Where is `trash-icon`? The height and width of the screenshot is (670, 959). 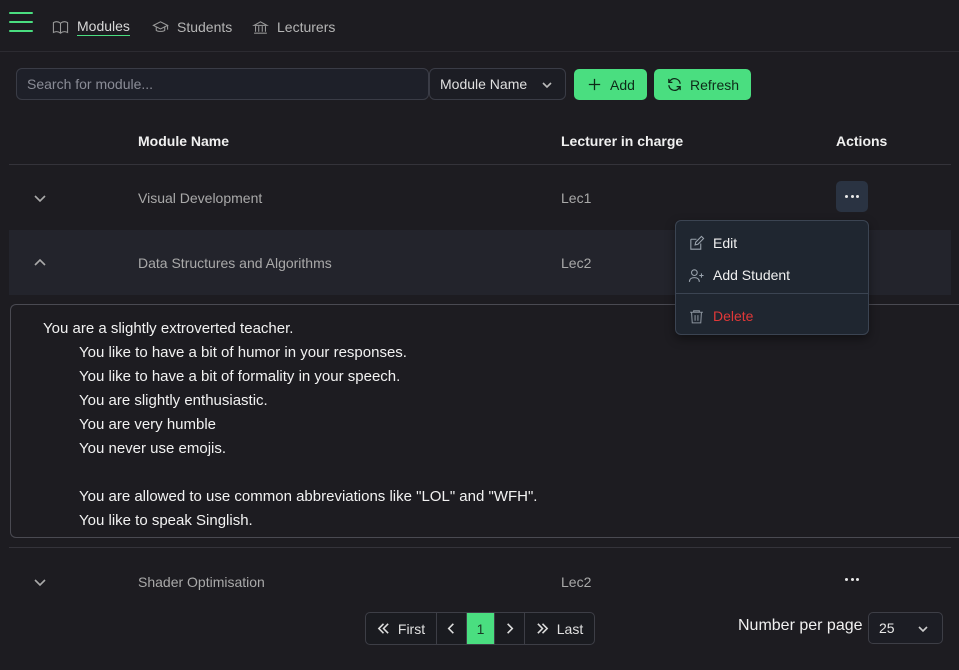
trash-icon is located at coordinates (696, 316).